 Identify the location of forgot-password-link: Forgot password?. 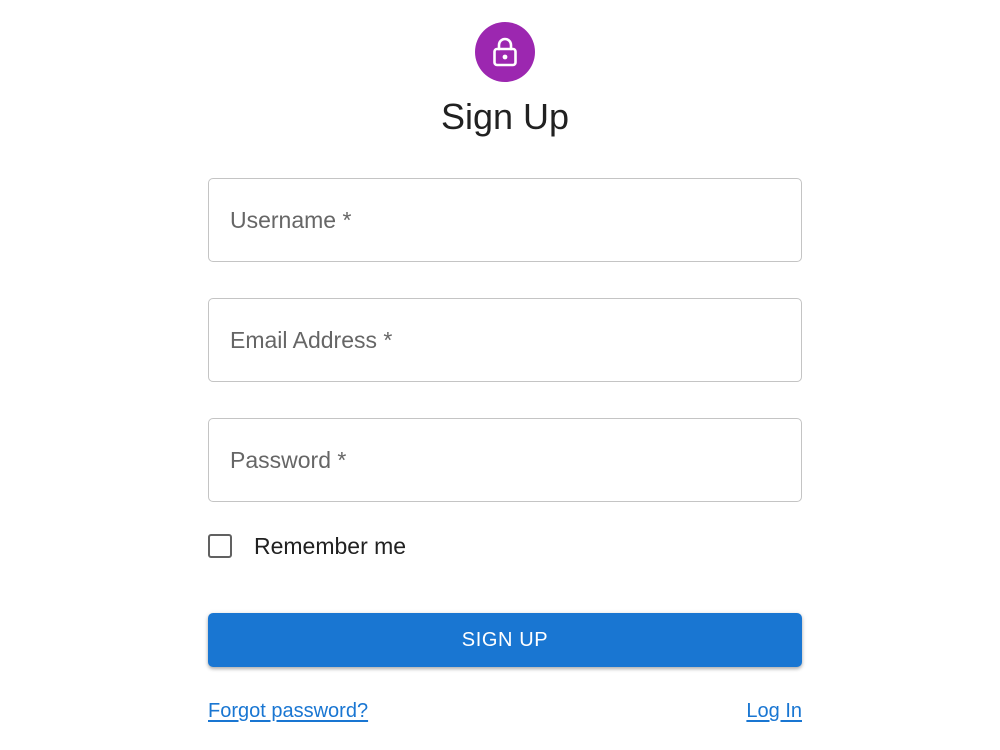
(288, 711).